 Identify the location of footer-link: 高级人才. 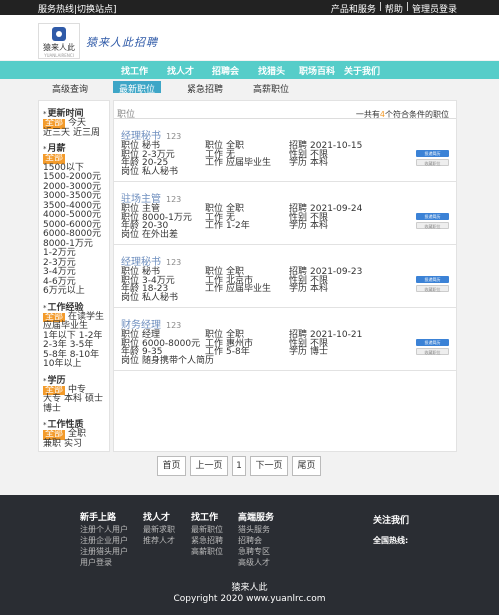
(256, 562).